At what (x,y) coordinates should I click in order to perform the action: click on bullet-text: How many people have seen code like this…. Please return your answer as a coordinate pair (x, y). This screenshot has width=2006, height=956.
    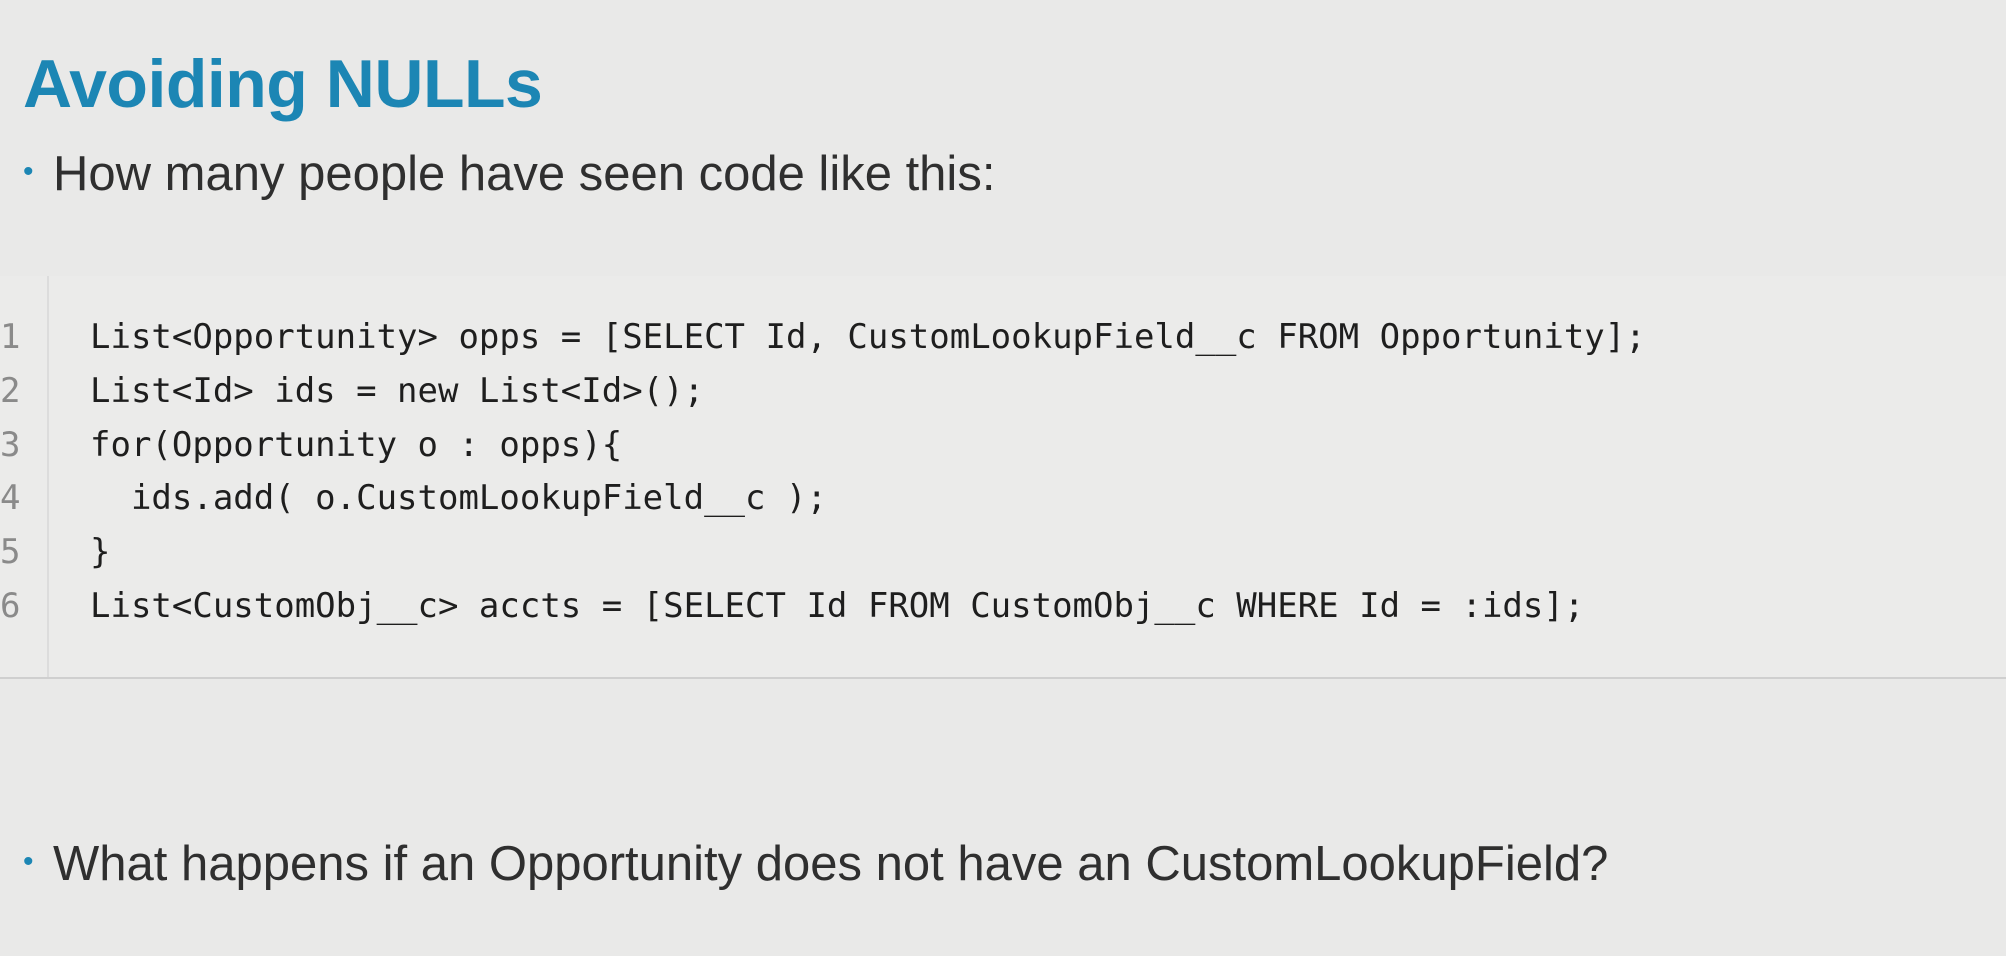
    Looking at the image, I should click on (524, 174).